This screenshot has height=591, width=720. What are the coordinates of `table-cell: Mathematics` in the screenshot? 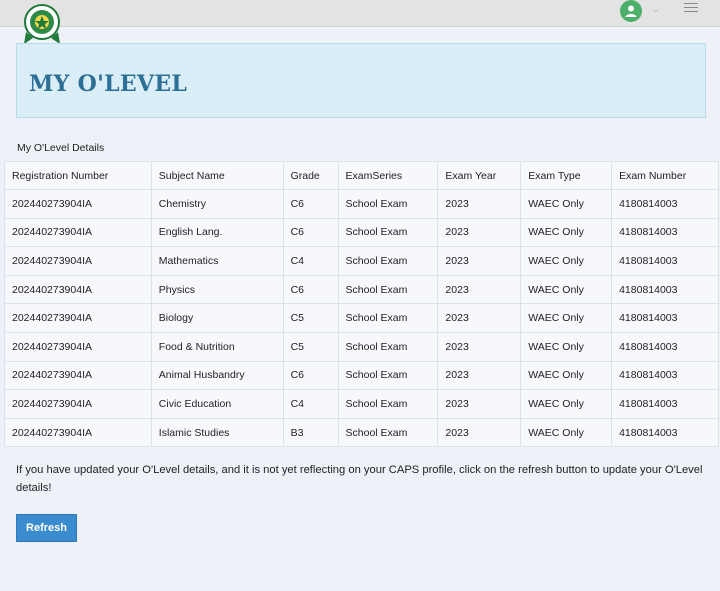 It's located at (217, 261).